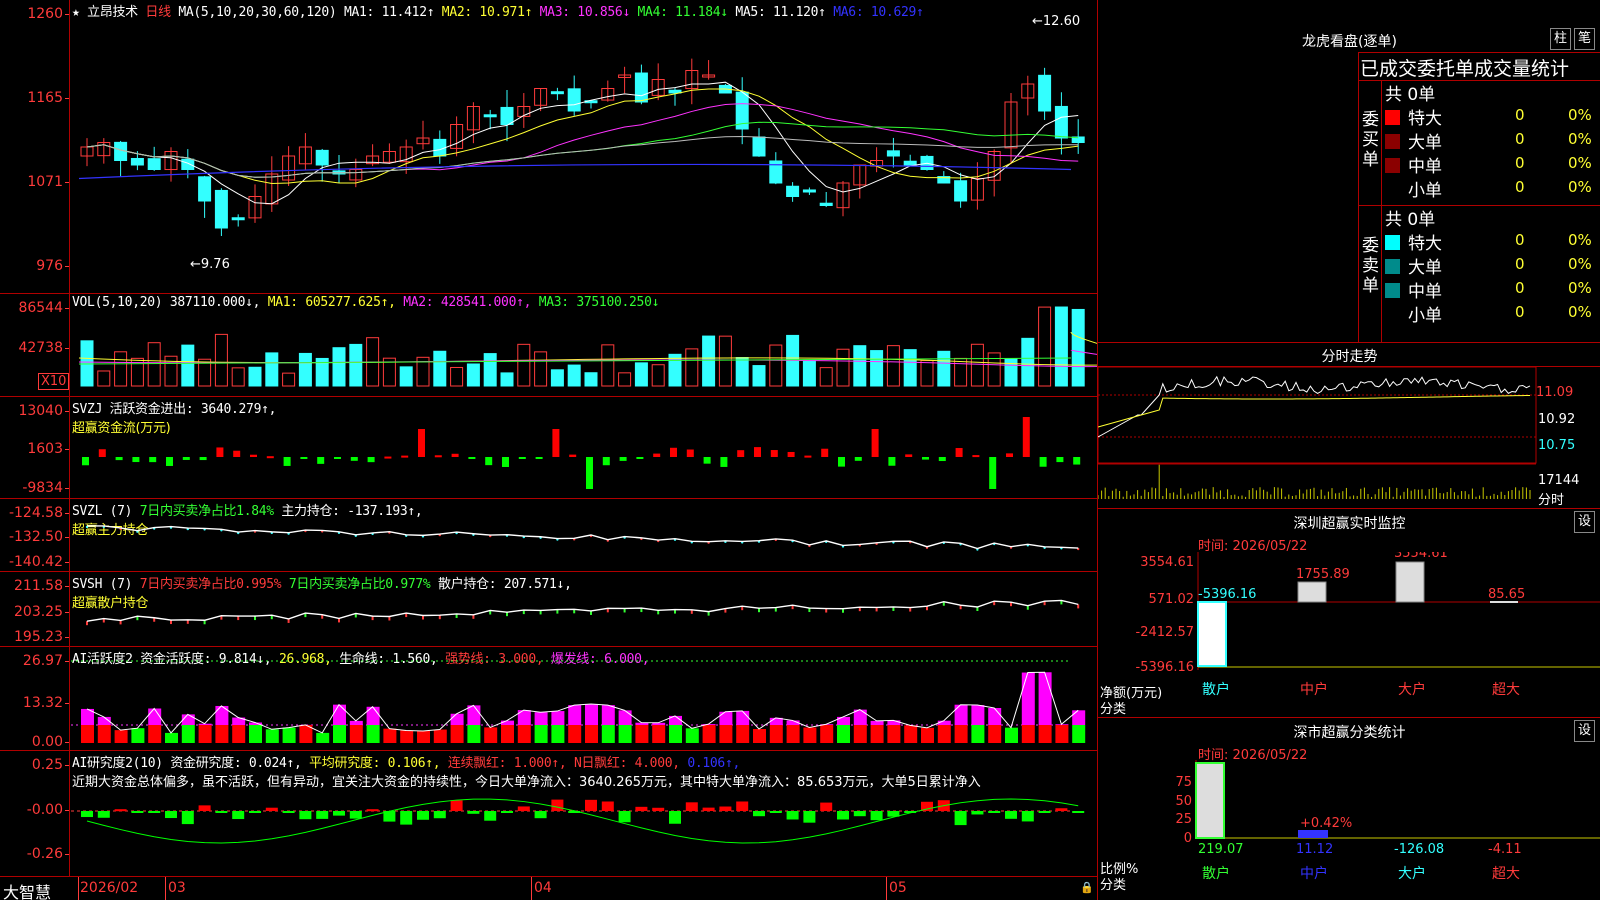  I want to click on date-label: 03, so click(177, 888).